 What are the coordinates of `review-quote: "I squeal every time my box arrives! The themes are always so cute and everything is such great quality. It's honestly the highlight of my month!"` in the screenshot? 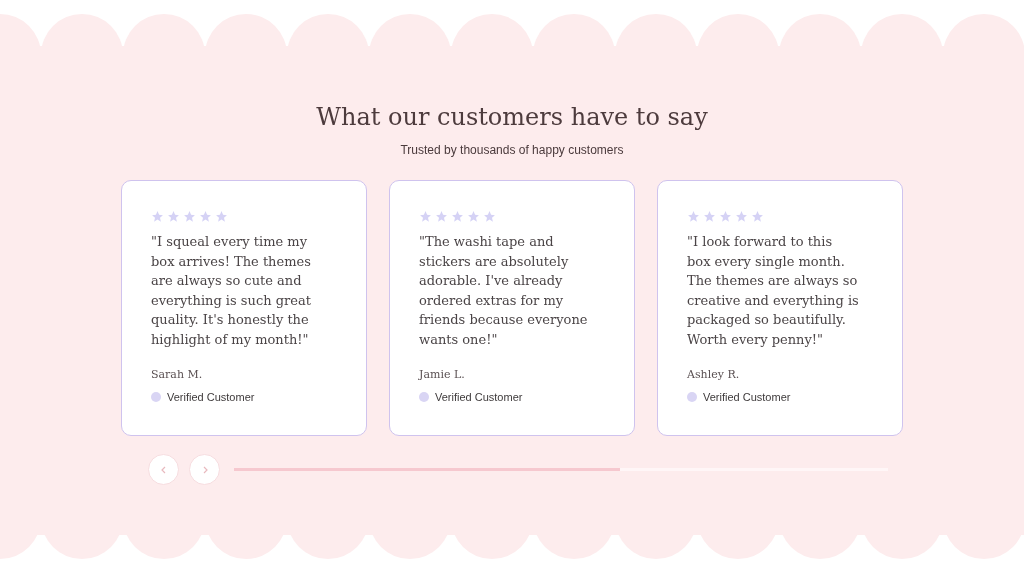 It's located at (231, 291).